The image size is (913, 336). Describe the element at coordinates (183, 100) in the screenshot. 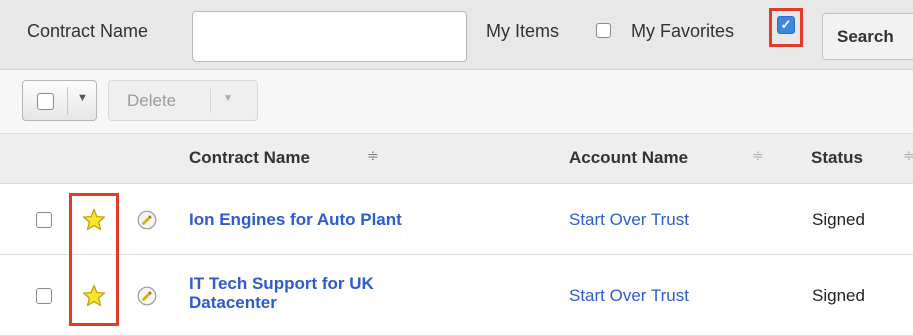

I see `delete-button: Delete ▼` at that location.